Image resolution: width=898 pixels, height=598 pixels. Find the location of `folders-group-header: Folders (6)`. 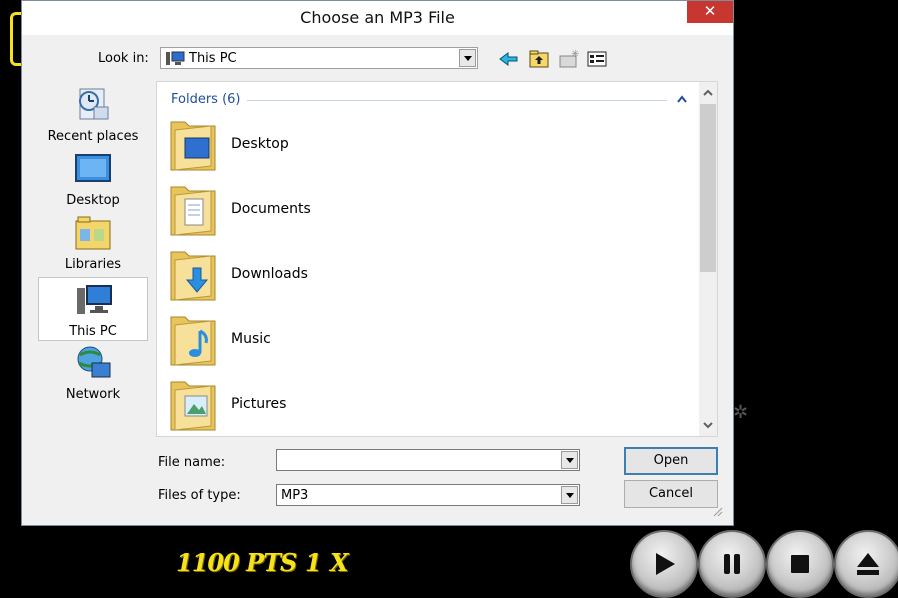

folders-group-header: Folders (6) is located at coordinates (206, 99).